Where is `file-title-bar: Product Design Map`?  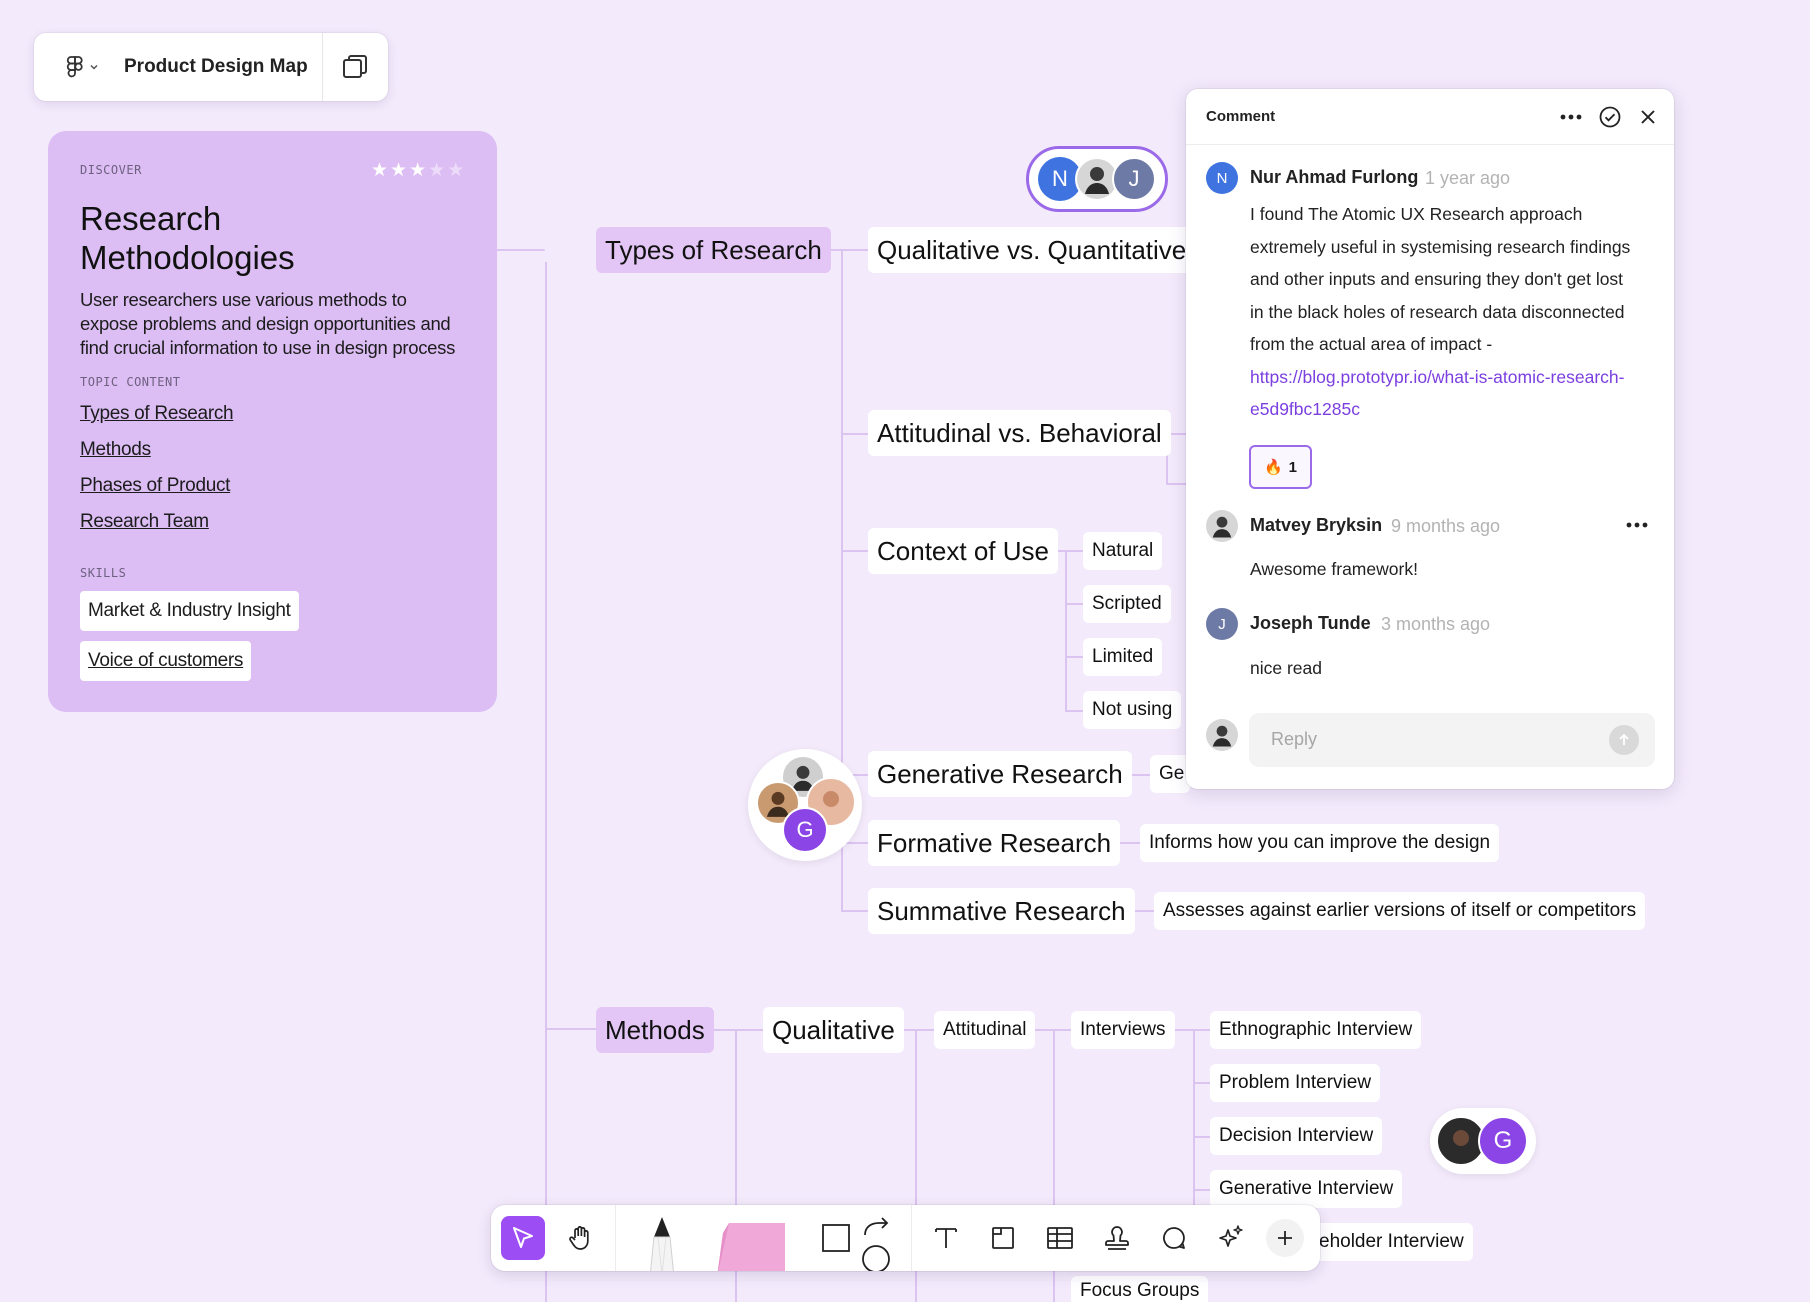 file-title-bar: Product Design Map is located at coordinates (211, 67).